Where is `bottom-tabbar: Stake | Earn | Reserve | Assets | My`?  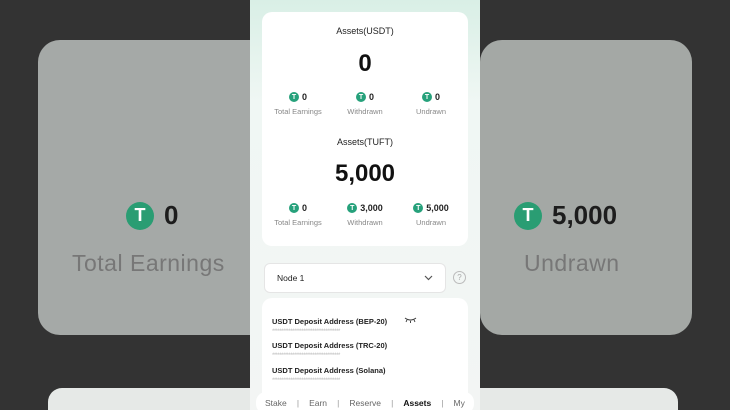
bottom-tabbar: Stake | Earn | Reserve | Assets | My is located at coordinates (365, 401).